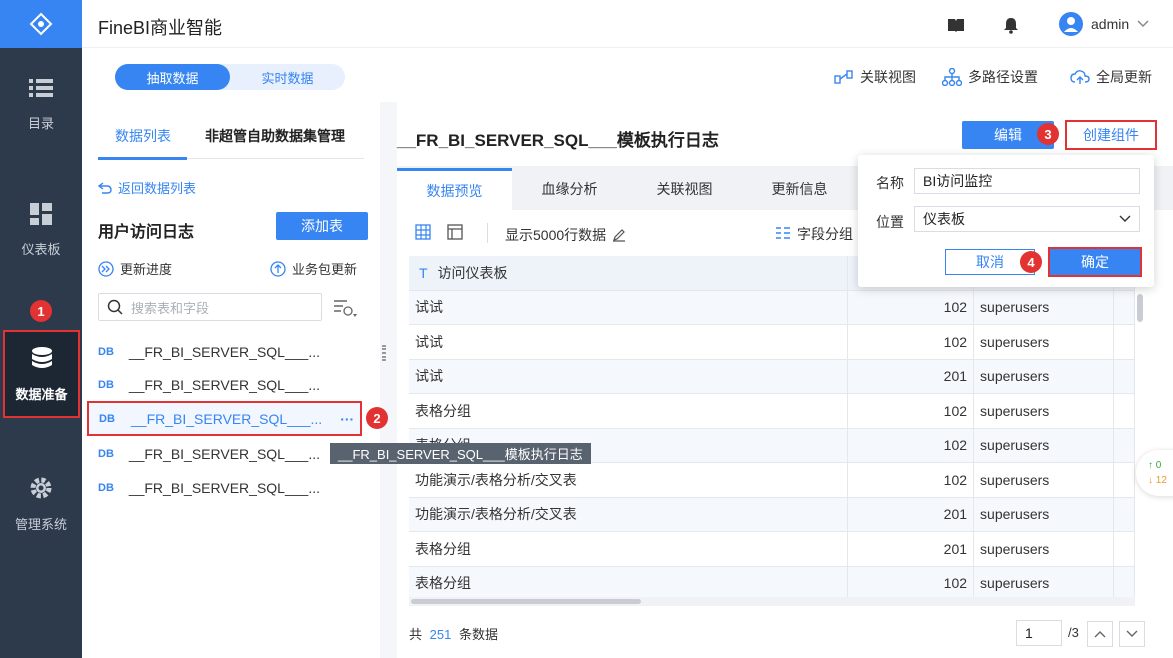 Image resolution: width=1173 pixels, height=658 pixels. I want to click on annotation-badge-1: 1, so click(41, 311).